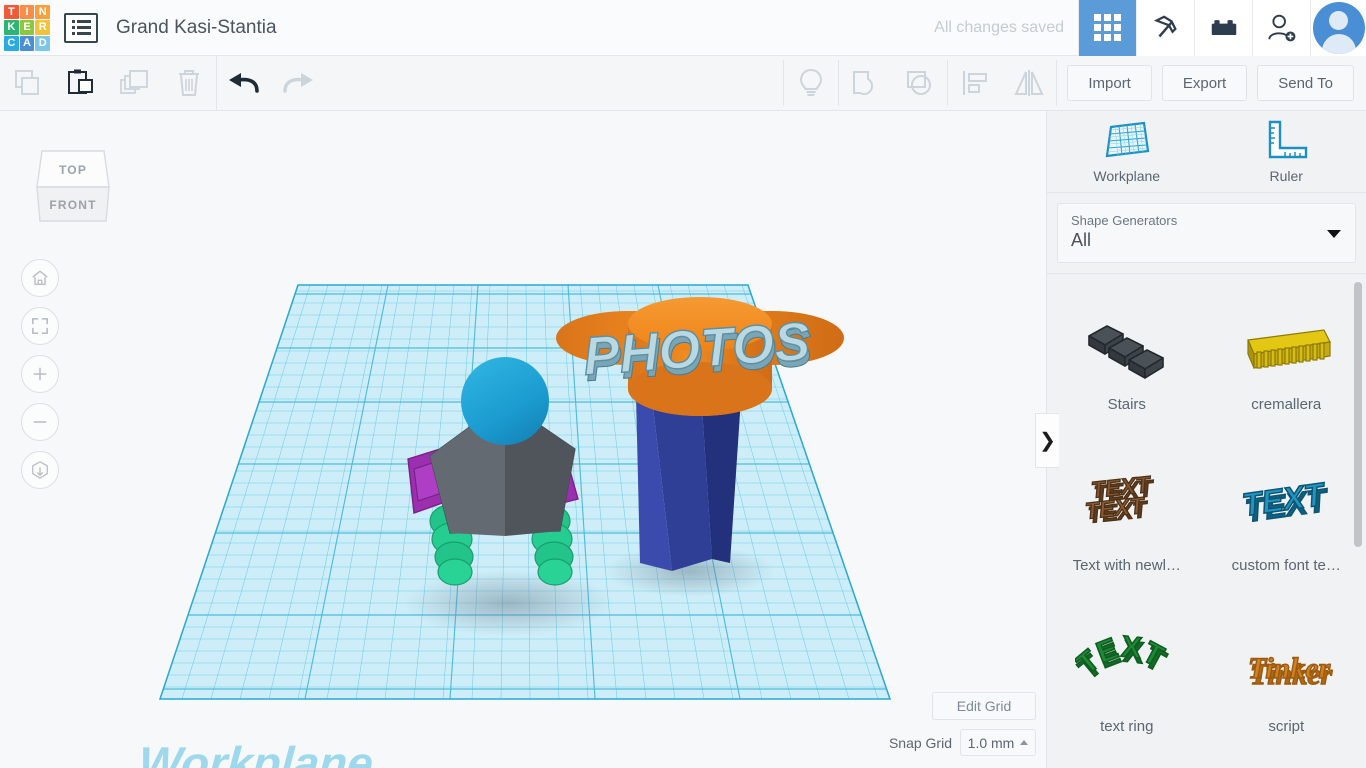 Image resolution: width=1366 pixels, height=768 pixels. I want to click on panel-collapse-handle: ❯, so click(1047, 440).